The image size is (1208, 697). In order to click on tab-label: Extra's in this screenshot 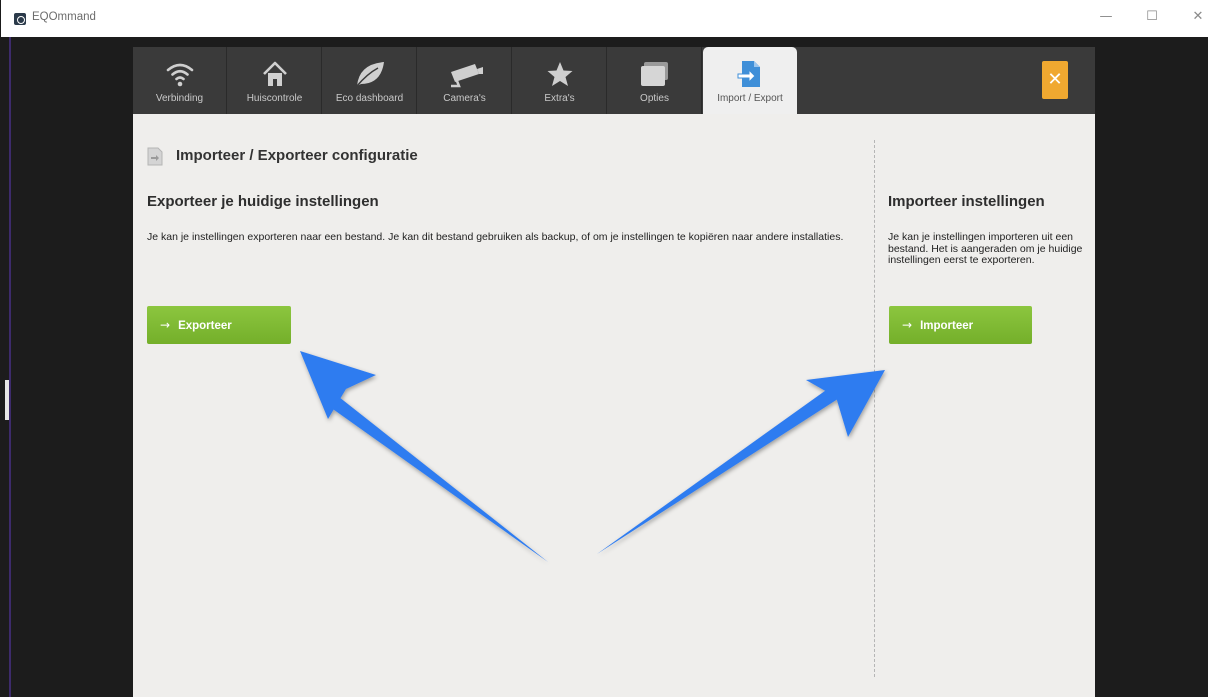, I will do `click(559, 98)`.